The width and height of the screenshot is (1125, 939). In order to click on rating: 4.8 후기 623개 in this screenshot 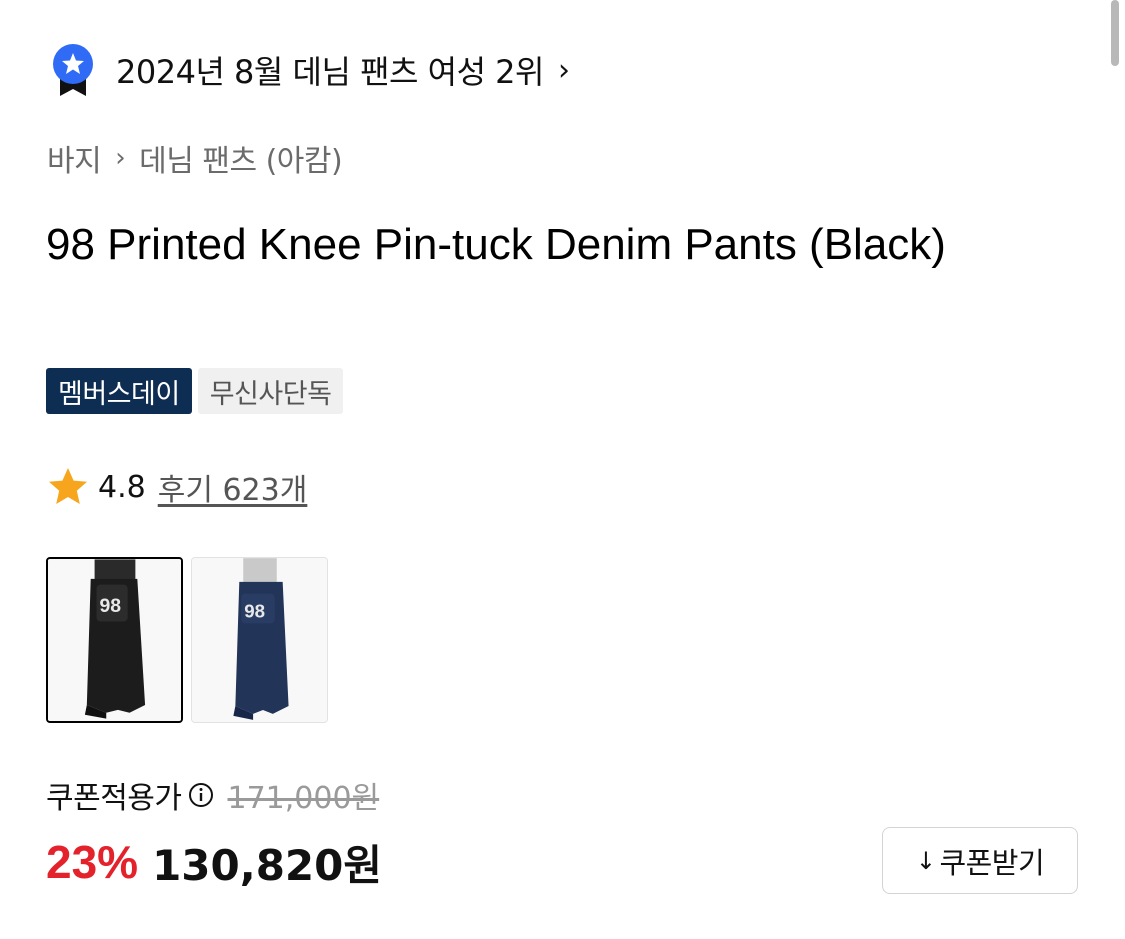, I will do `click(176, 487)`.